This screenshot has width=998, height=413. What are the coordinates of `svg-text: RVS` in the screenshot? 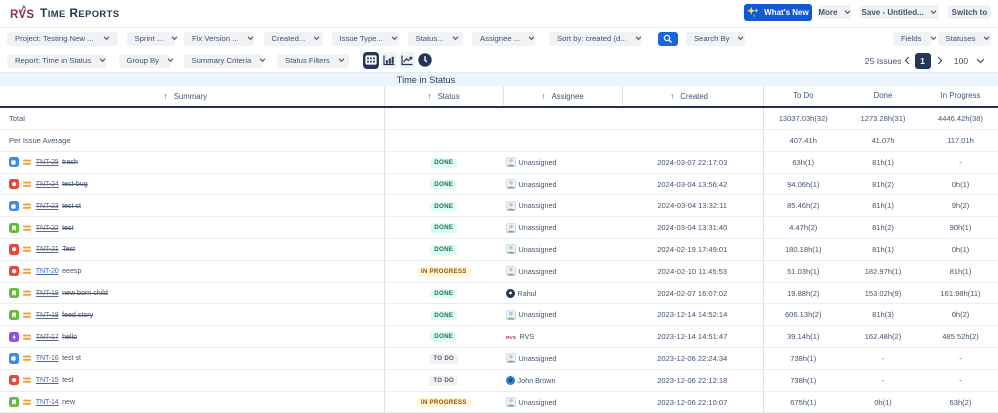 It's located at (511, 338).